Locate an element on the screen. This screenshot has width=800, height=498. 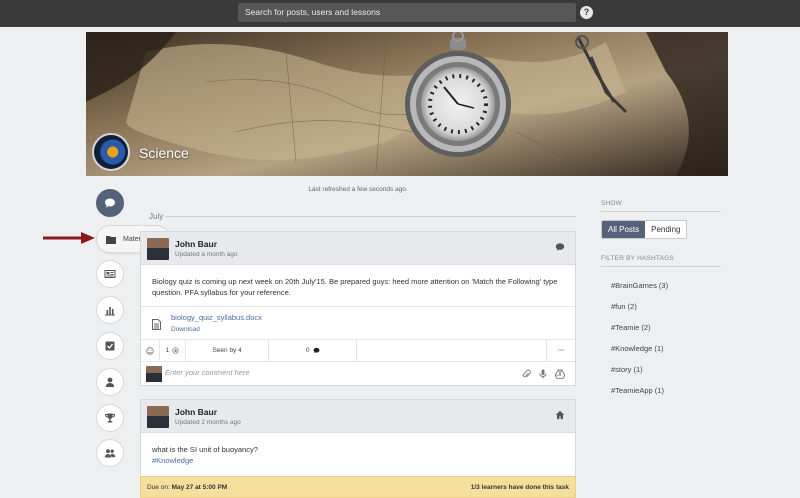
comment-count-button: 0 is located at coordinates (313, 350).